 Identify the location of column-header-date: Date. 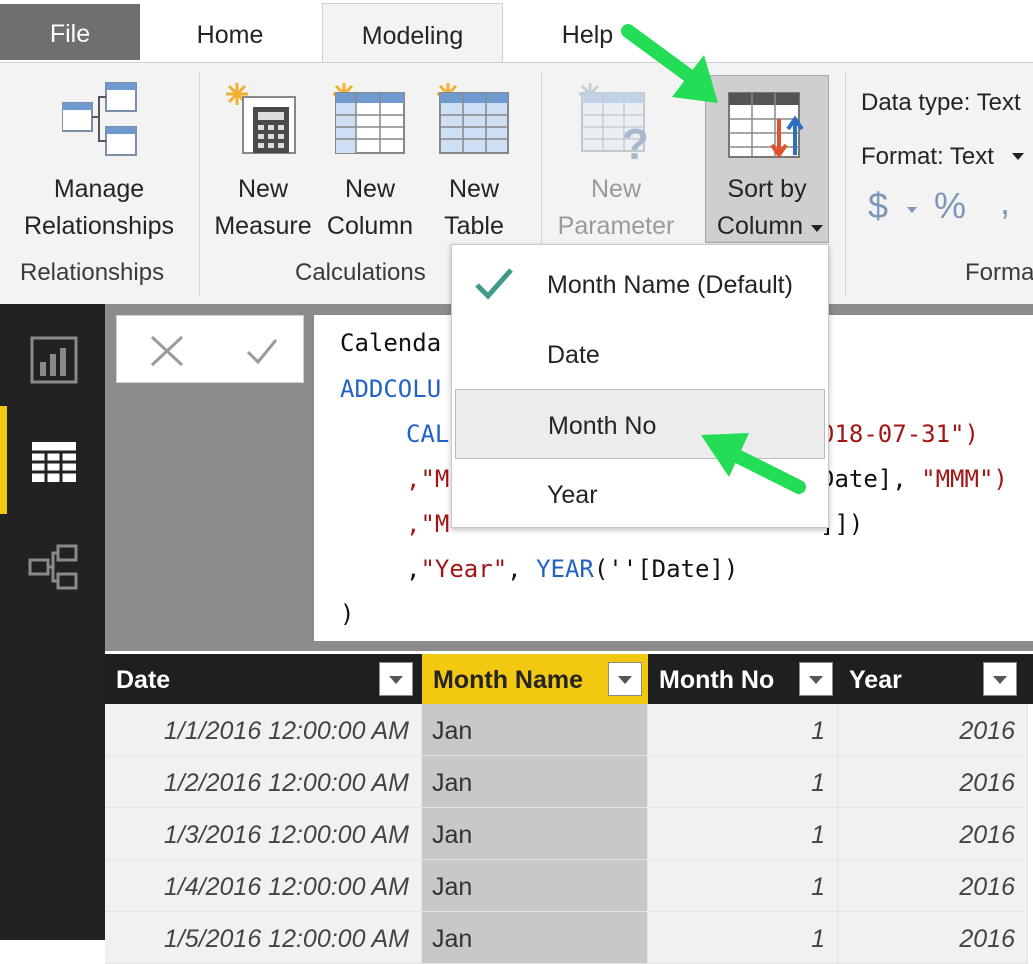
(263, 679).